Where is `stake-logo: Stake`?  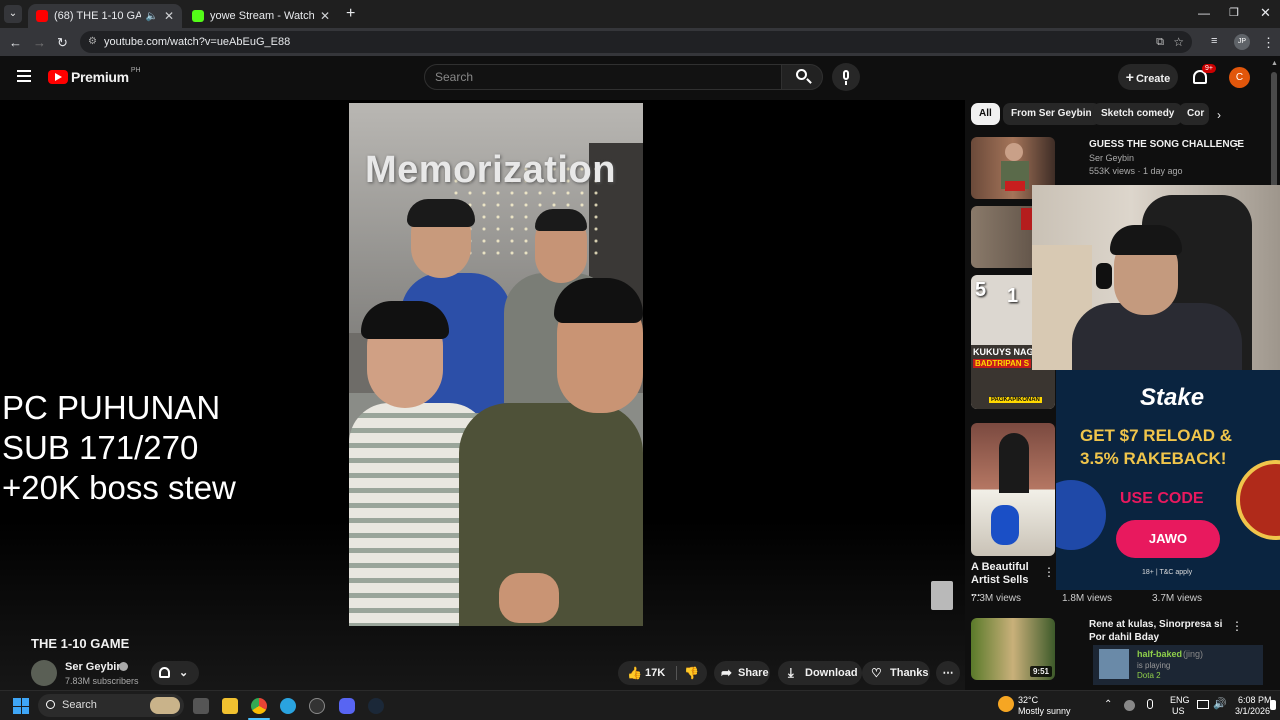 stake-logo: Stake is located at coordinates (1172, 397).